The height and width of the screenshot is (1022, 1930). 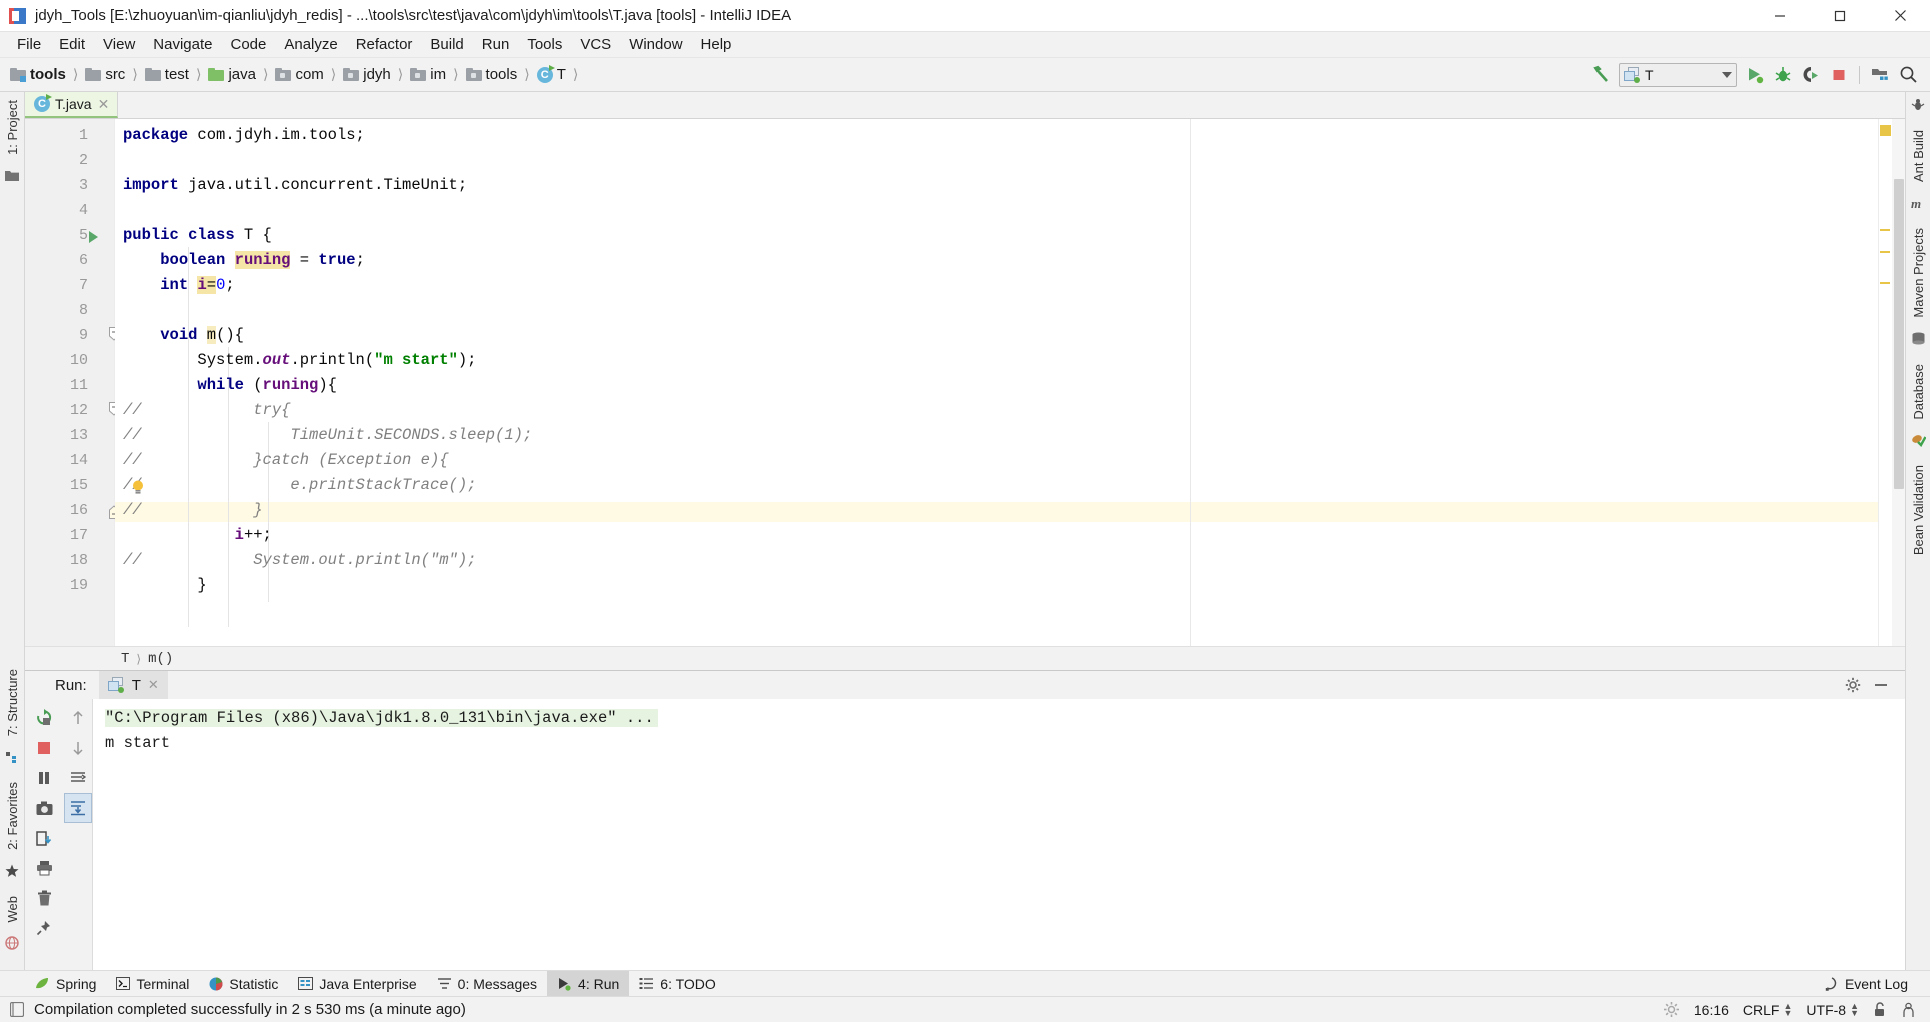 What do you see at coordinates (232, 74) in the screenshot?
I see `breadcrumb-java: java` at bounding box center [232, 74].